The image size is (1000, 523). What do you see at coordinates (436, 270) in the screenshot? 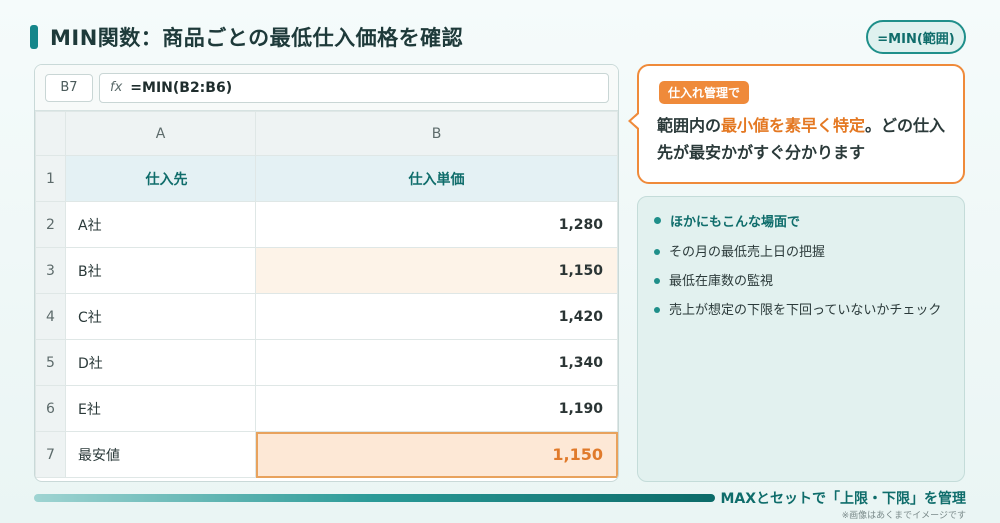
I see `cell-b3: 1,150` at bounding box center [436, 270].